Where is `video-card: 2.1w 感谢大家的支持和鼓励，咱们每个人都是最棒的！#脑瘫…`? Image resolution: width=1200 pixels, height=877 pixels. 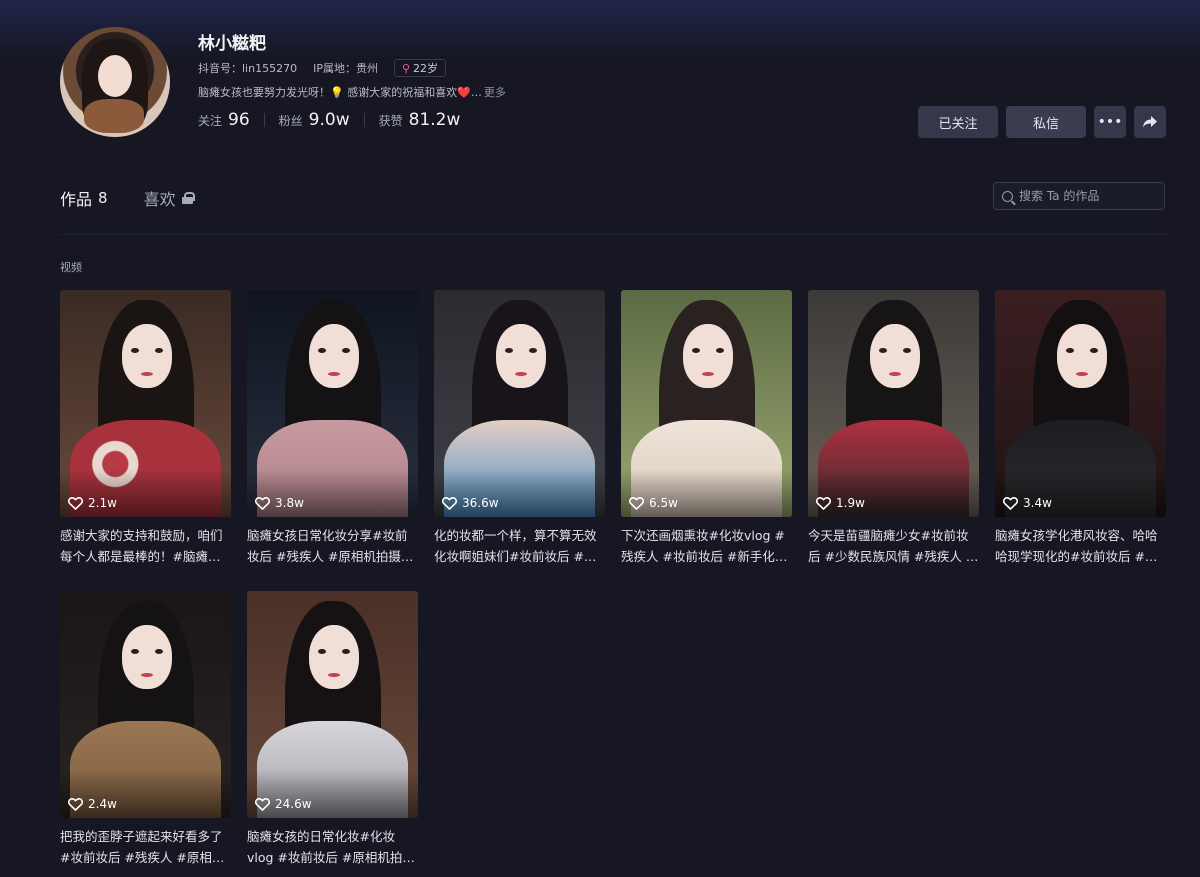
video-card: 2.1w 感谢大家的支持和鼓励，咱们每个人都是最棒的！#脑瘫… is located at coordinates (145, 428).